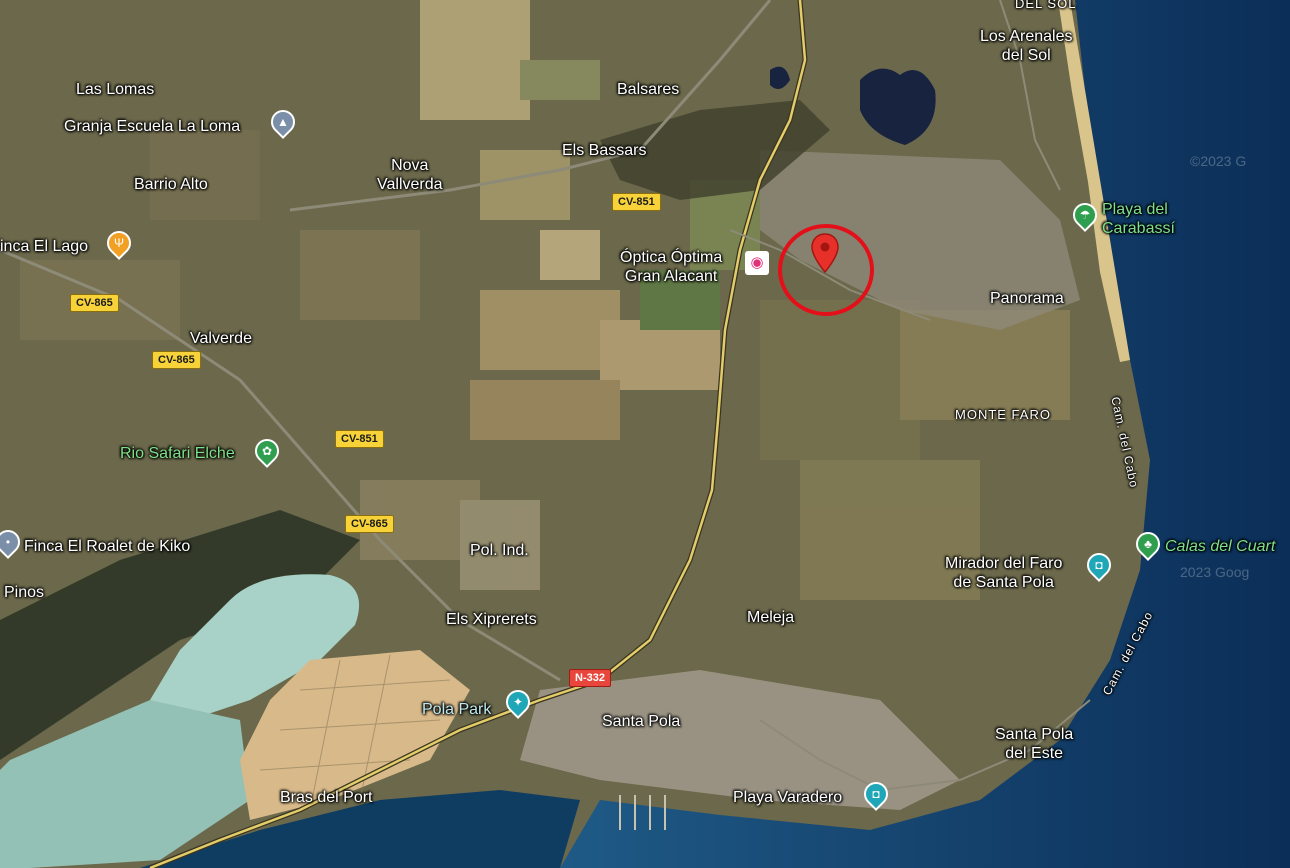 Image resolution: width=1290 pixels, height=868 pixels. What do you see at coordinates (326, 797) in the screenshot?
I see `place-label-bras-del-port: Bras del Port` at bounding box center [326, 797].